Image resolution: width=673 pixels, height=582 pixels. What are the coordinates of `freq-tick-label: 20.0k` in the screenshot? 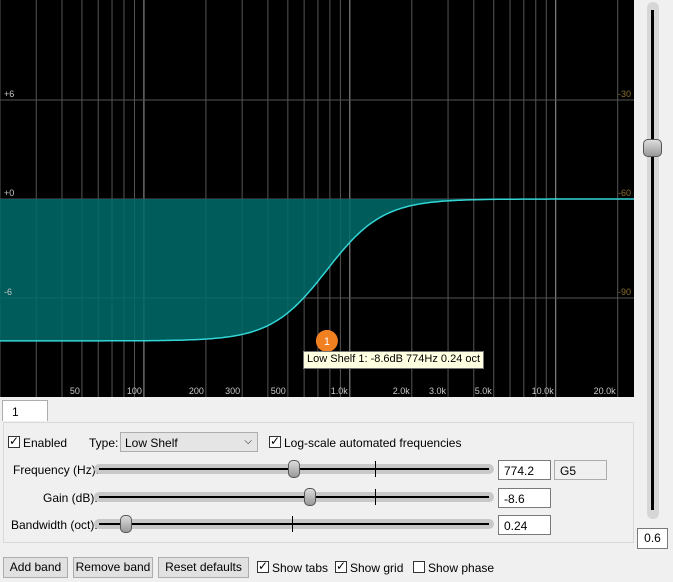 It's located at (605, 391).